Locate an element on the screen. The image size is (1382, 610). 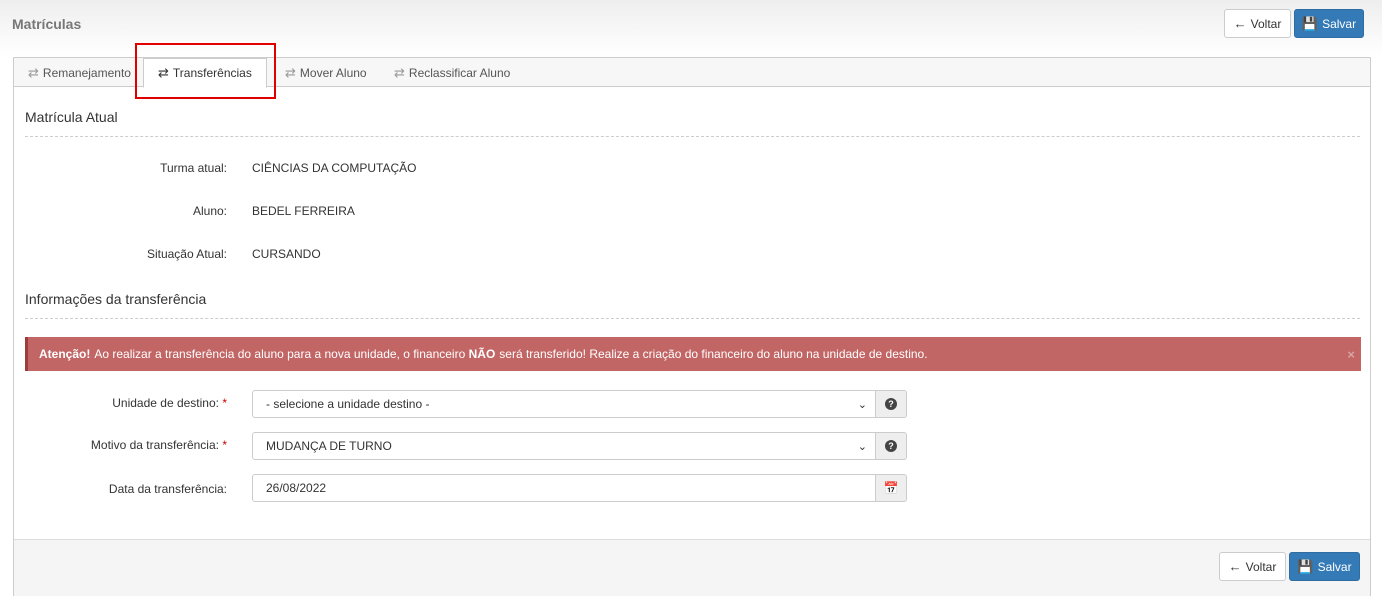
save-button-label: Salvar is located at coordinates (1339, 23).